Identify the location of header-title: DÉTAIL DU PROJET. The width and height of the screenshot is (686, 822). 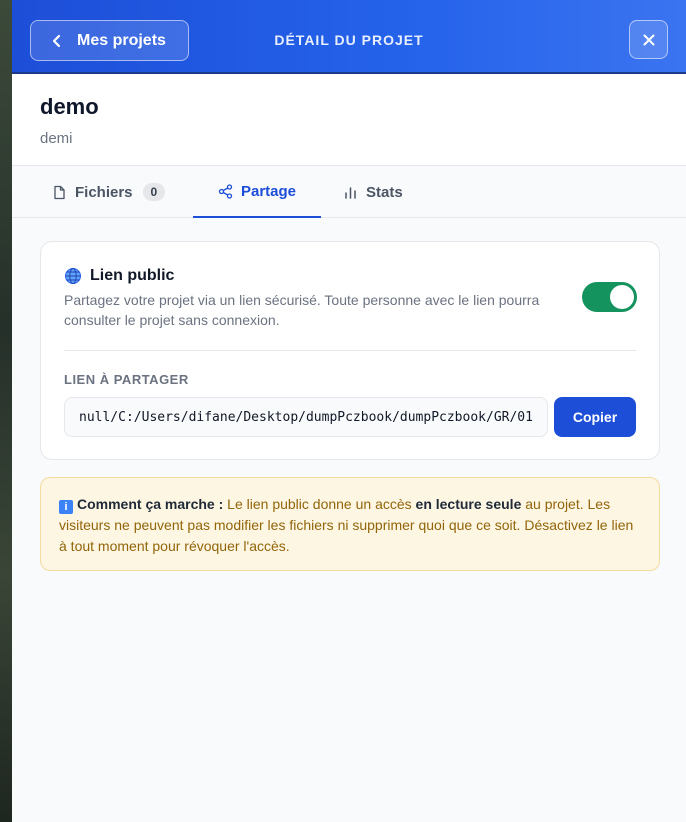
(349, 40).